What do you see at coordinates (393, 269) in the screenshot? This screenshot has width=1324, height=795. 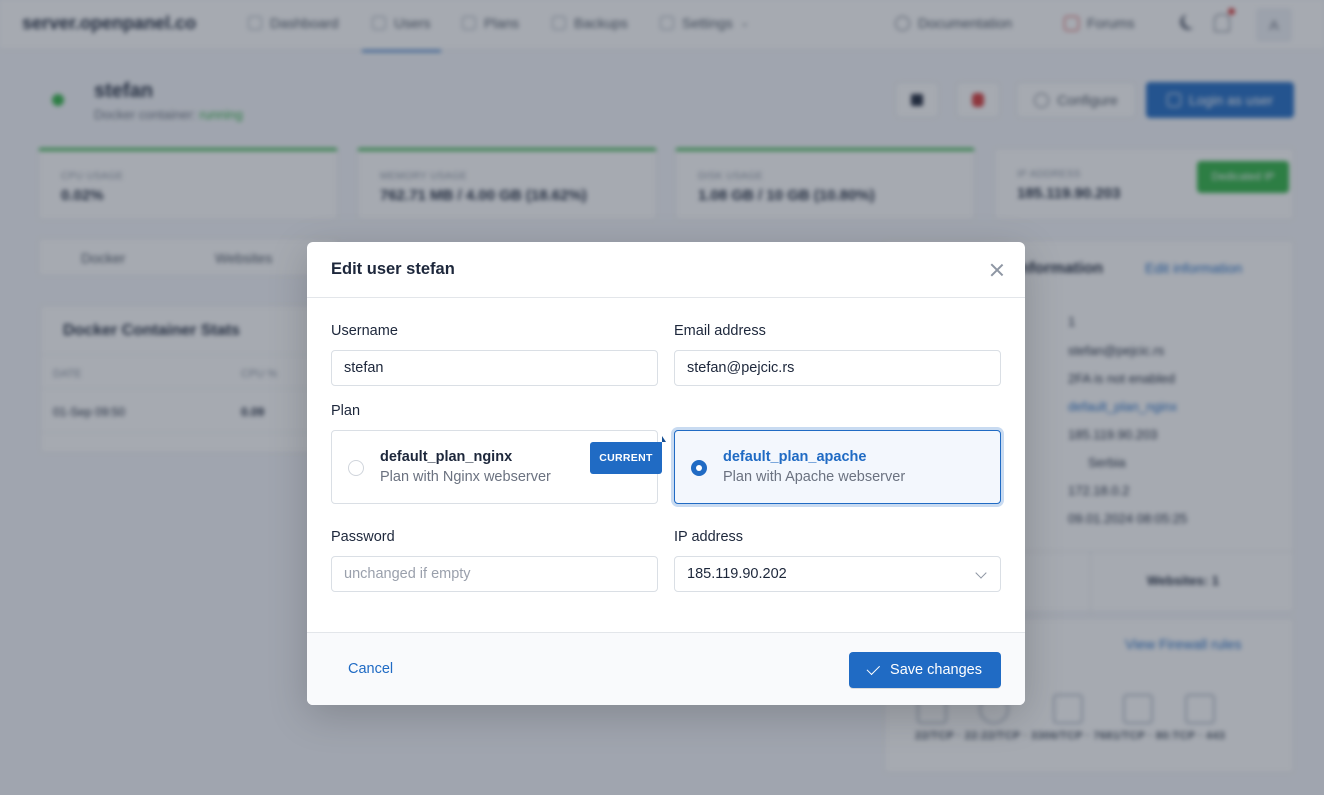 I see `modal-title: Edit user stefan` at bounding box center [393, 269].